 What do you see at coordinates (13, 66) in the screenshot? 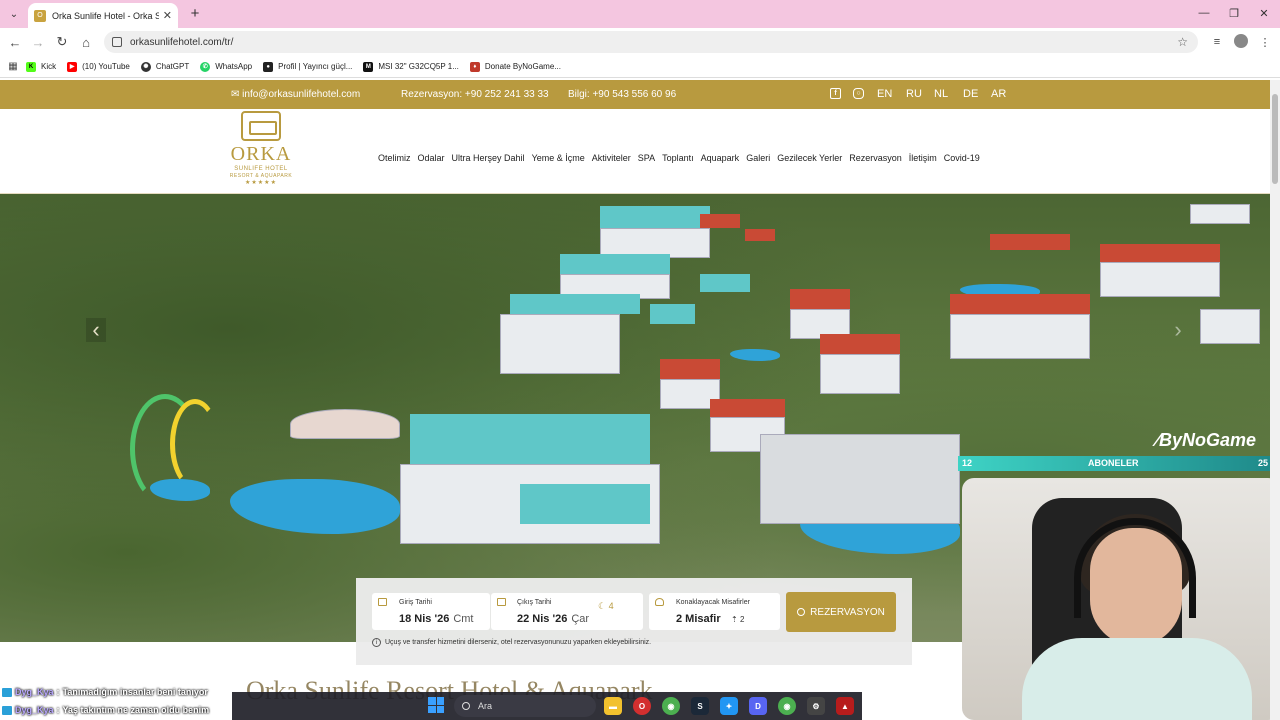
I see `apps-grid-icon: ▦` at bounding box center [13, 66].